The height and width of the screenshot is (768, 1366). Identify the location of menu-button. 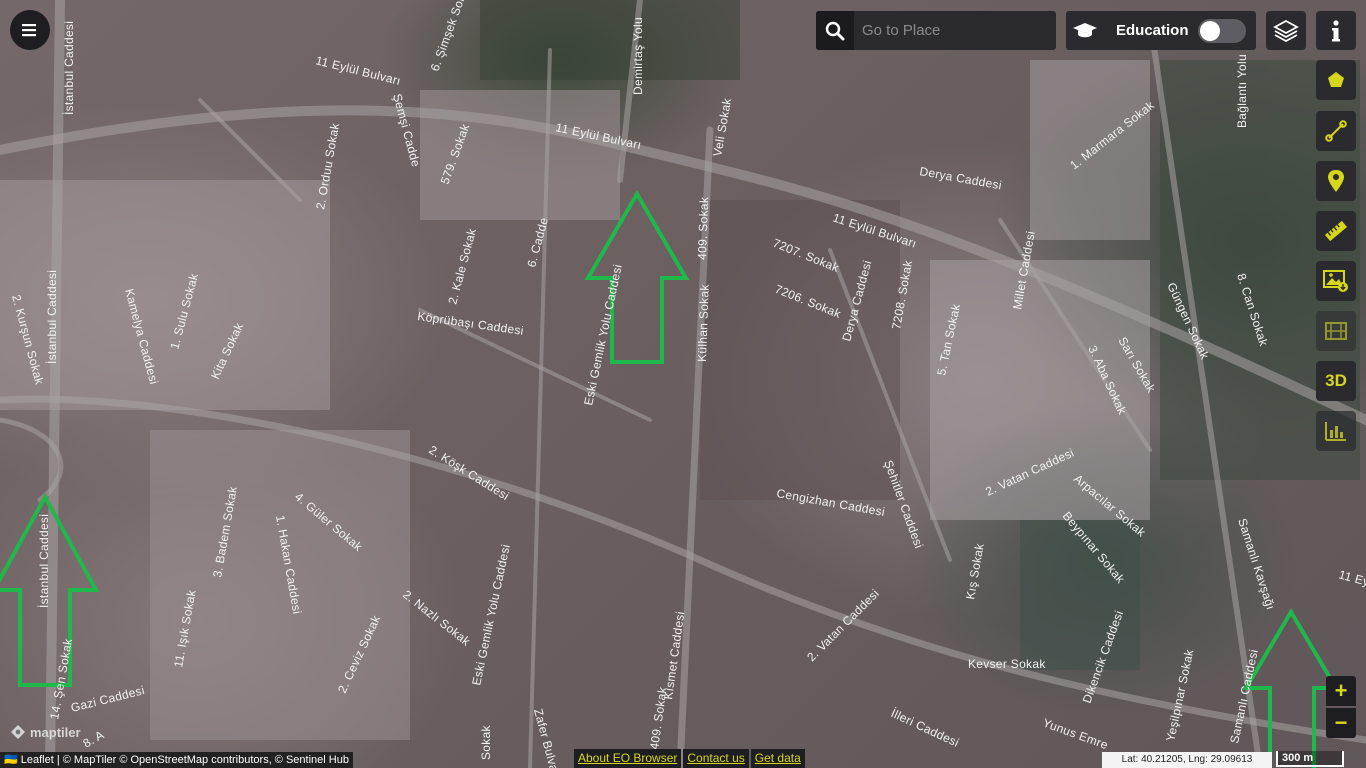
(30, 30).